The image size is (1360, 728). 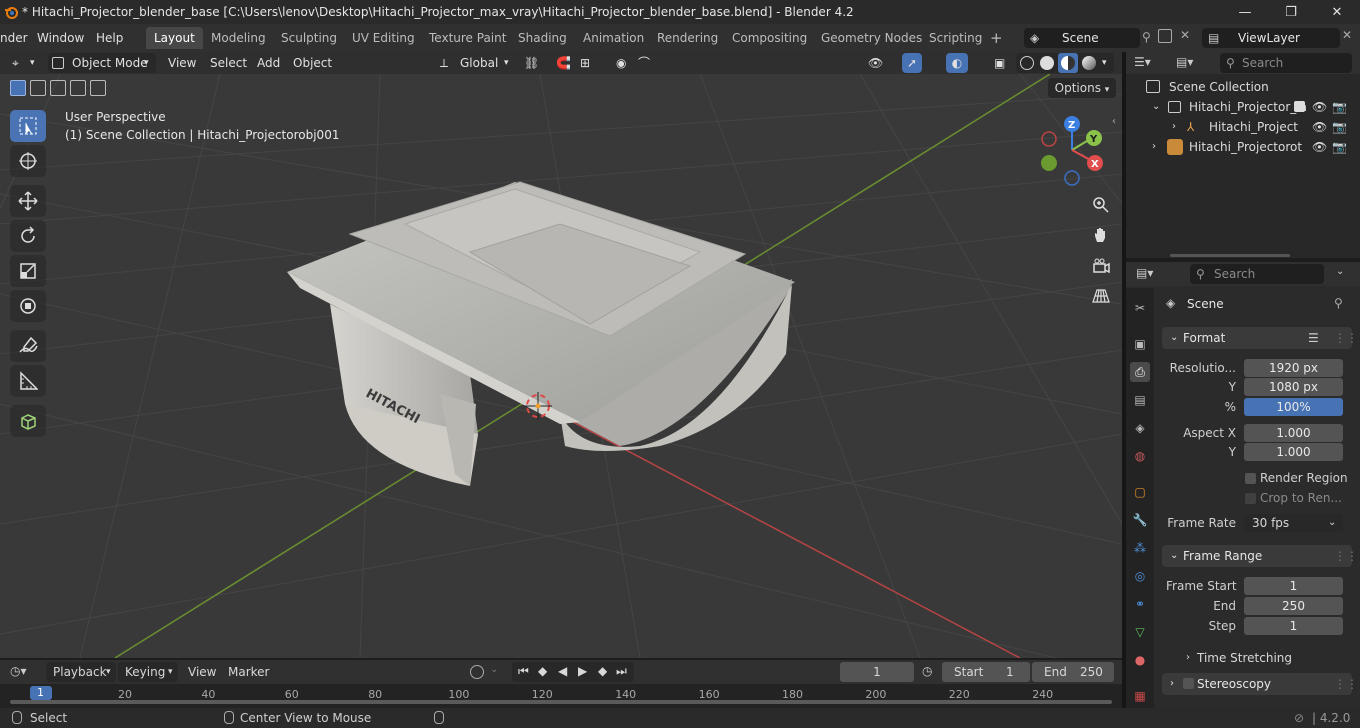 What do you see at coordinates (592, 63) in the screenshot?
I see `snap-target-icon: ⊞` at bounding box center [592, 63].